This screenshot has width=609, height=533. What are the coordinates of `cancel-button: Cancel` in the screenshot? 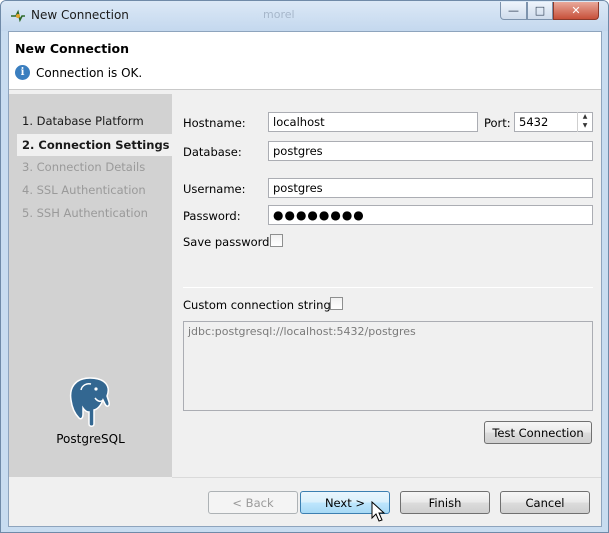 It's located at (545, 502).